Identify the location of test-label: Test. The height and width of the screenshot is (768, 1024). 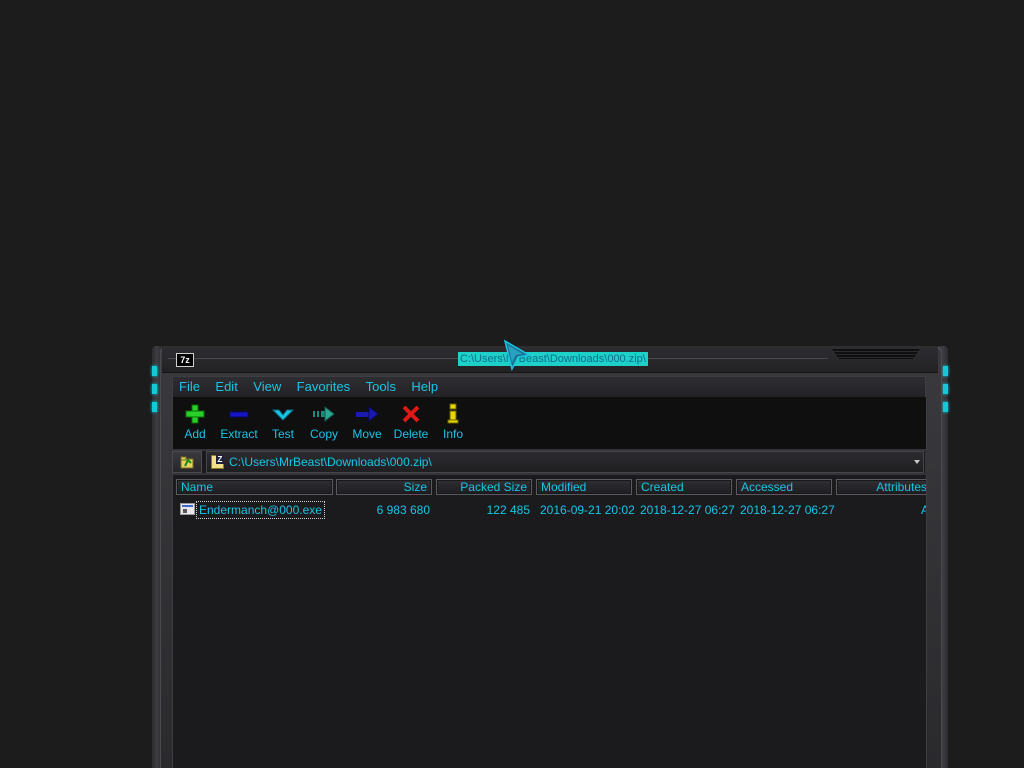
(282, 434).